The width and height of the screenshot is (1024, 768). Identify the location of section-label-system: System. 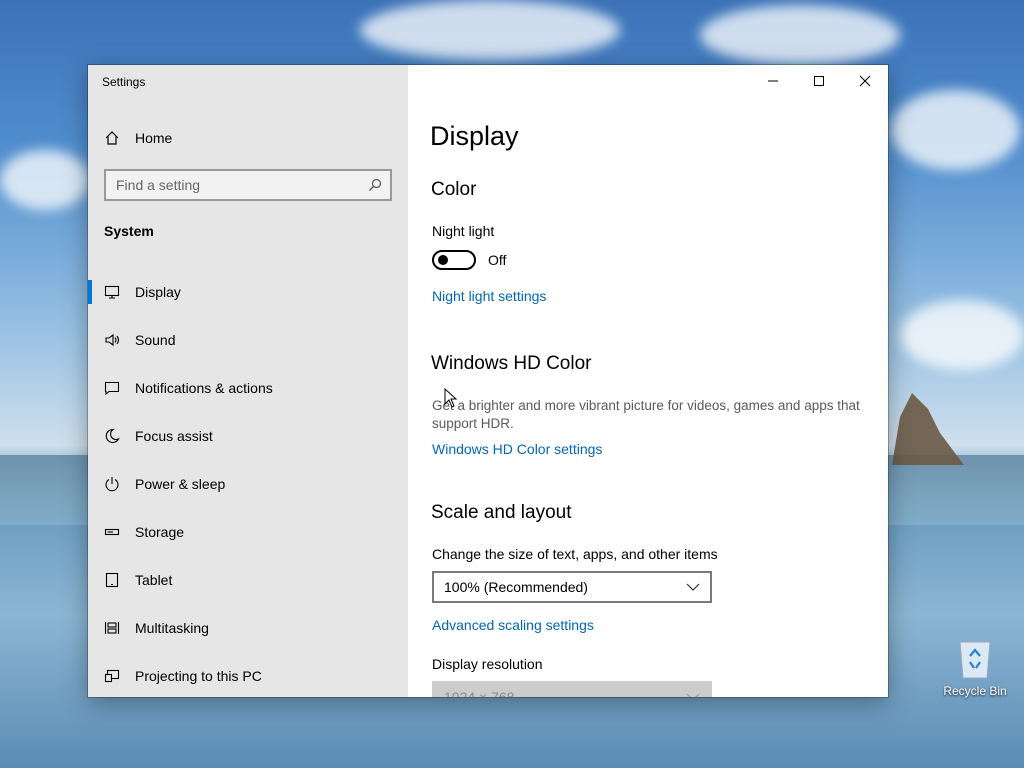
(129, 231).